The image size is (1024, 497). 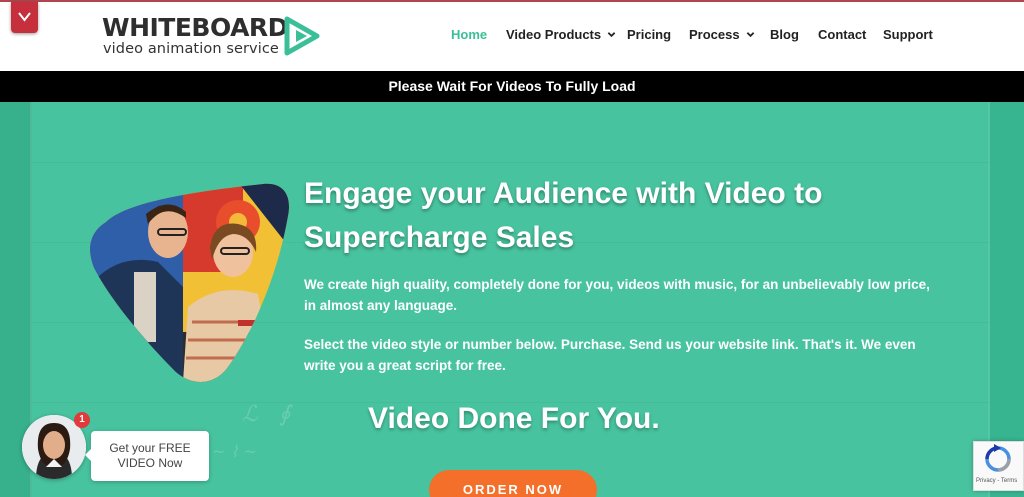 I want to click on order-now-button: ORDER NOW, so click(x=513, y=483).